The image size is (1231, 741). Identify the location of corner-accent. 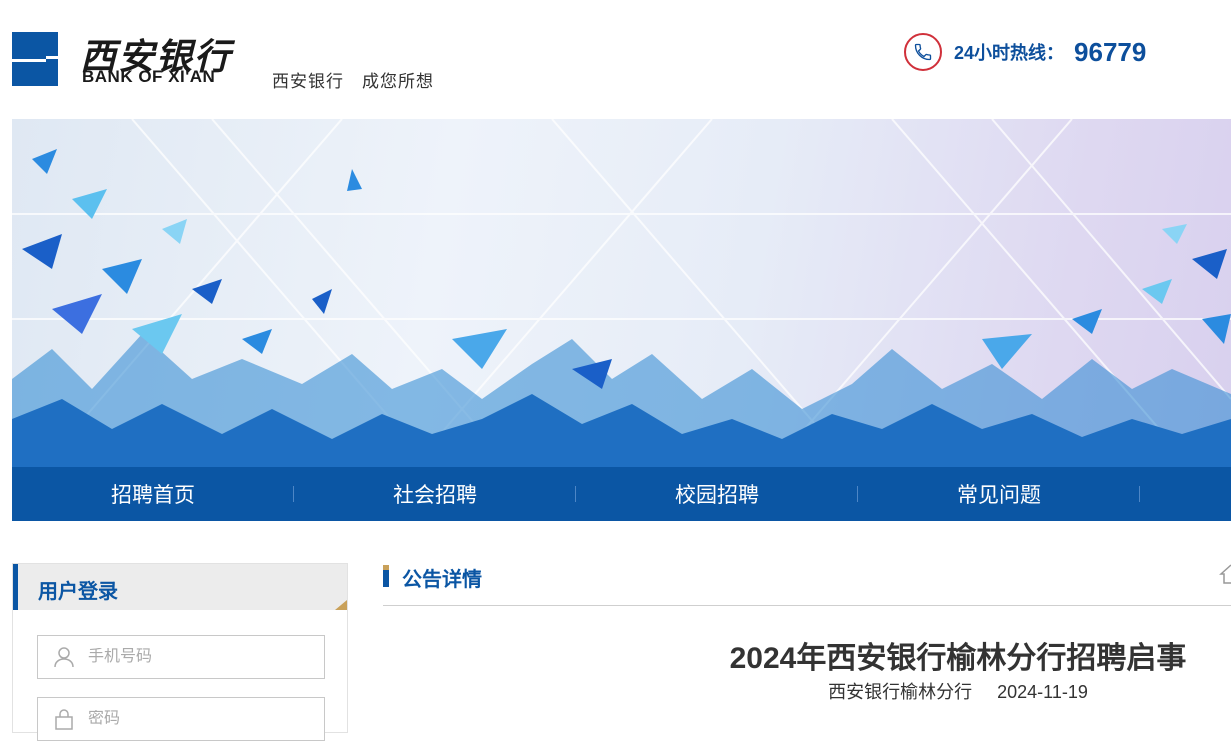
(341, 605).